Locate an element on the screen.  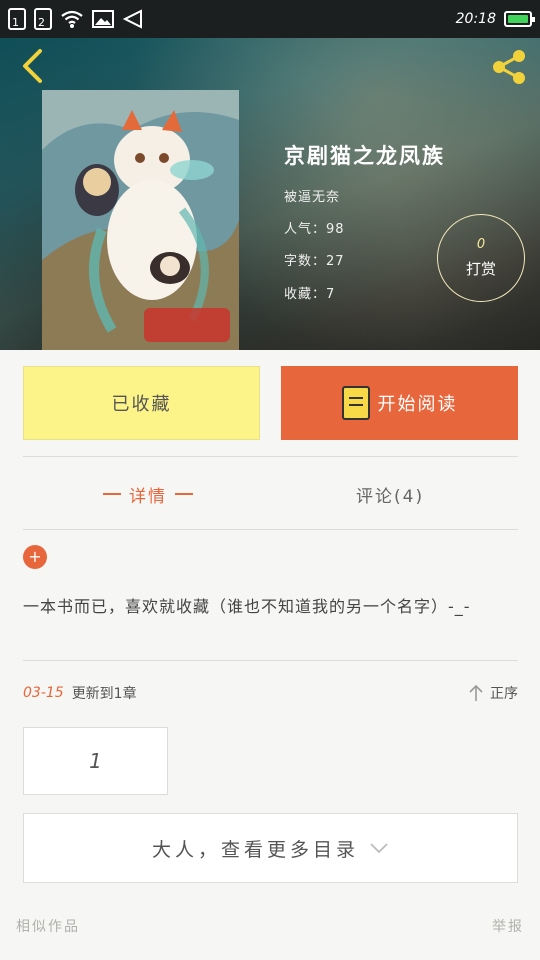
battery-fill is located at coordinates (518, 19).